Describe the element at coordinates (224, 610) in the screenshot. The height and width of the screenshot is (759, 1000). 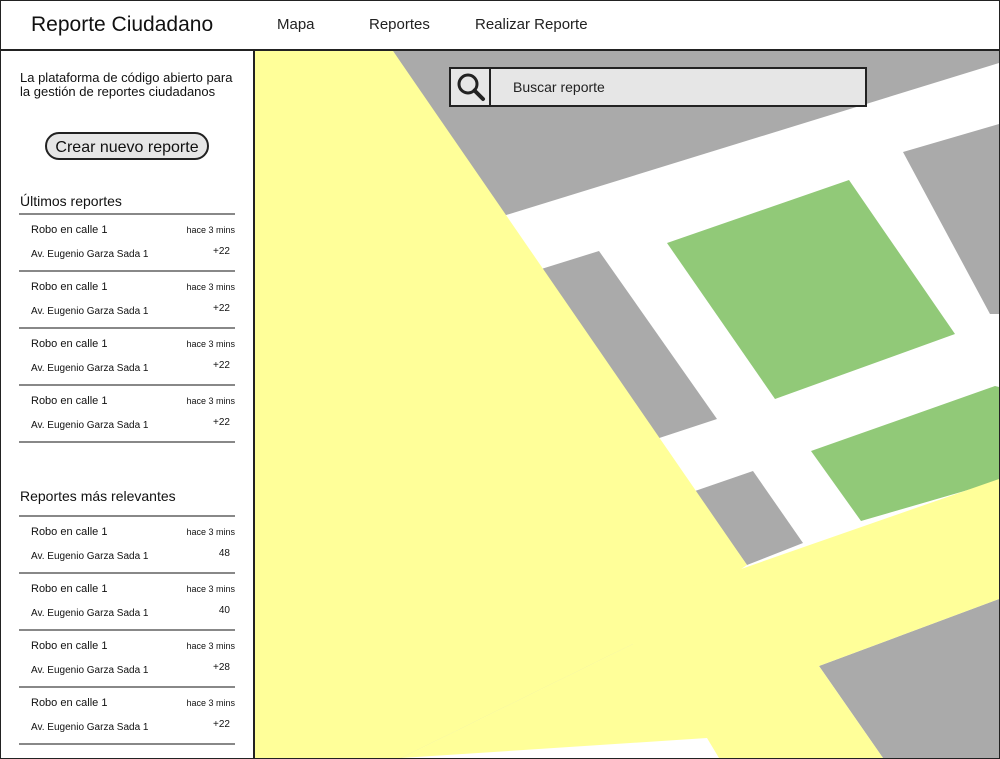
I see `report-count: 40` at that location.